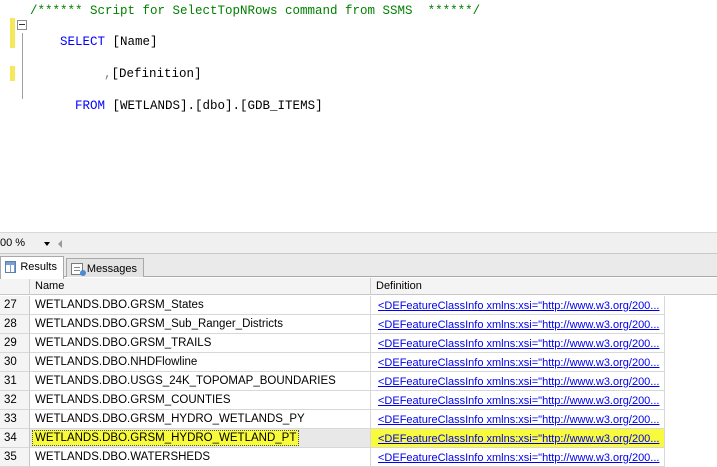 The image size is (717, 467). Describe the element at coordinates (200, 343) in the screenshot. I see `name-cell: WETLANDS.DBO.GRSM_TRAILS` at that location.